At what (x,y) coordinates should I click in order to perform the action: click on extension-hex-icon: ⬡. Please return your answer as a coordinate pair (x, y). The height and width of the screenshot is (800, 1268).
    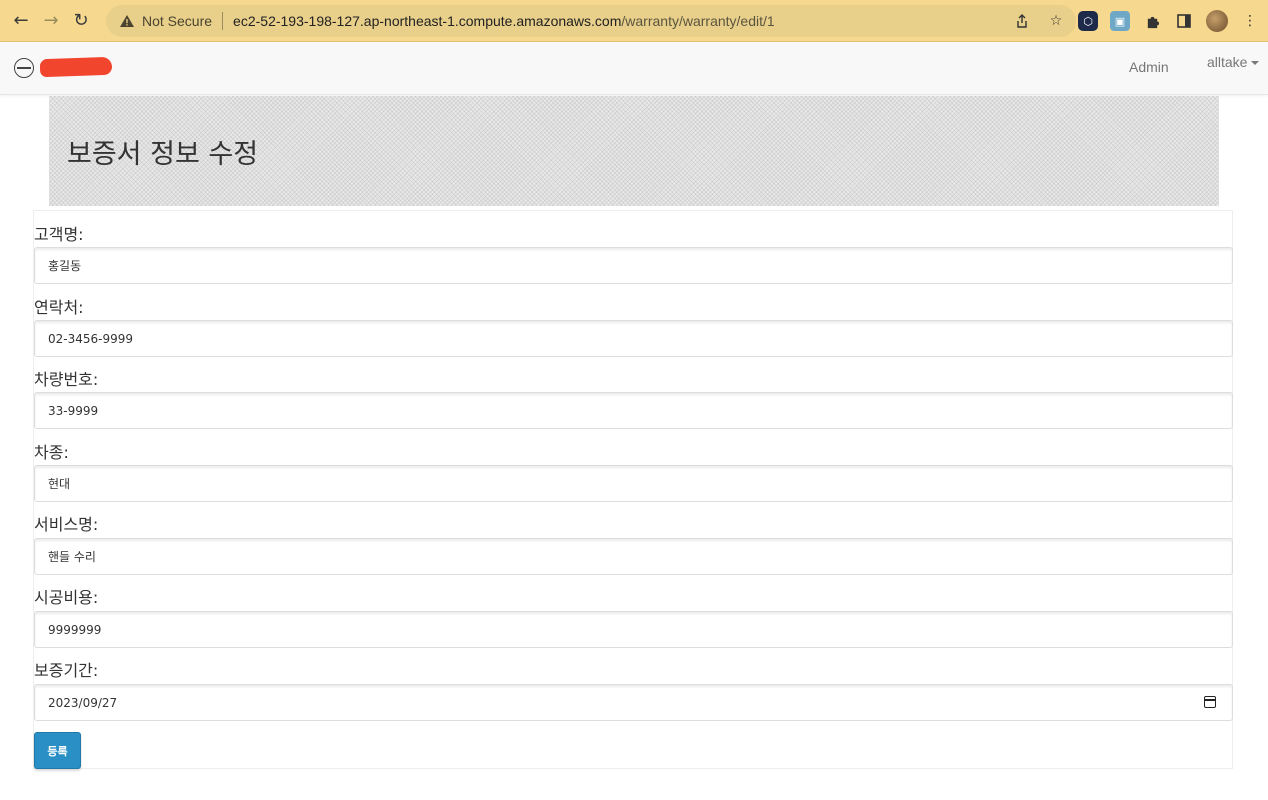
    Looking at the image, I should click on (1088, 21).